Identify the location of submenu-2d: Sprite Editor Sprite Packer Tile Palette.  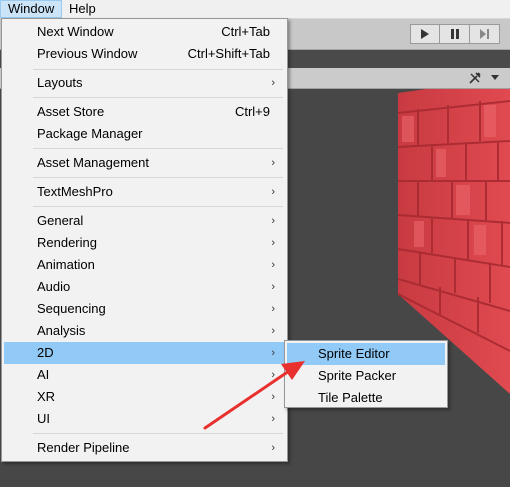
(366, 374).